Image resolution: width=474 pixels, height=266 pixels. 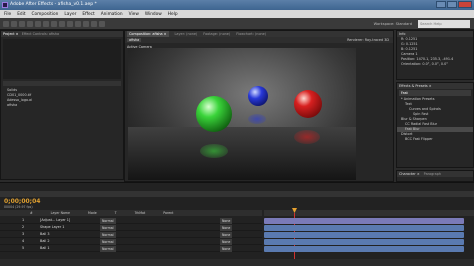 I want to click on red-glass-ball, so click(x=308, y=104).